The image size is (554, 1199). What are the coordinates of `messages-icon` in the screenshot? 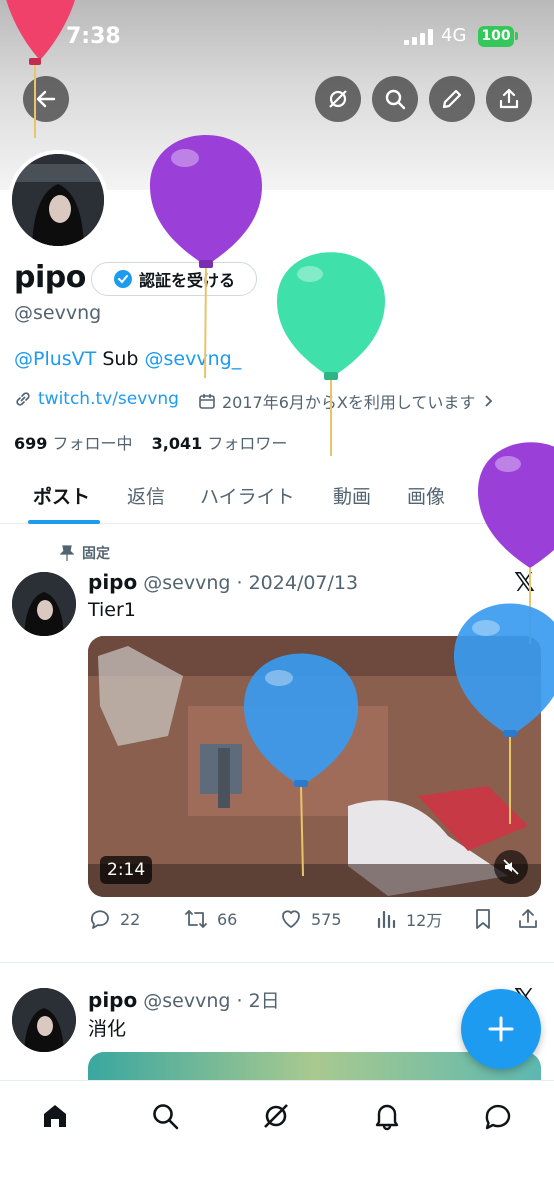 It's located at (498, 1117).